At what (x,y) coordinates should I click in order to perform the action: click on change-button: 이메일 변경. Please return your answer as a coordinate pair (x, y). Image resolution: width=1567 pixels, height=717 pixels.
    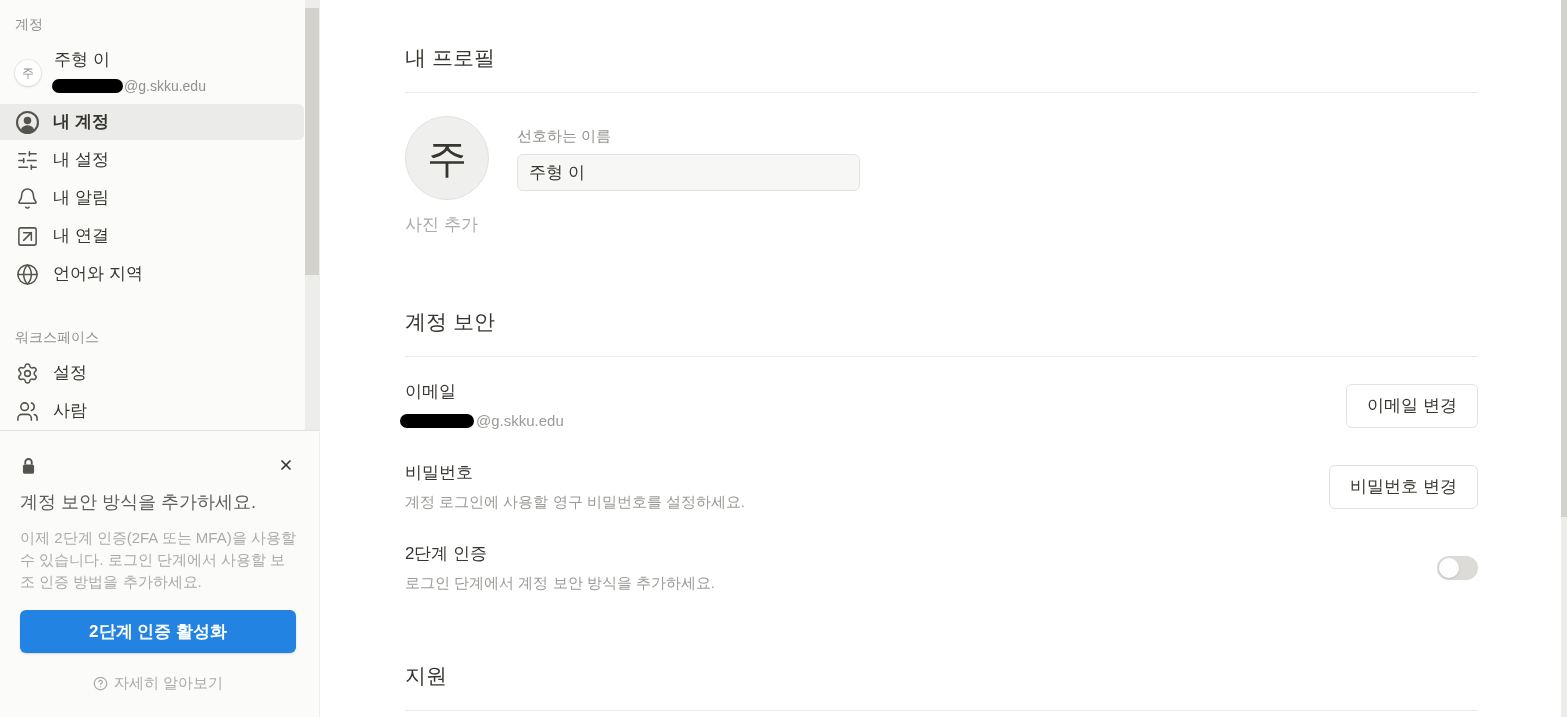
    Looking at the image, I should click on (1412, 406).